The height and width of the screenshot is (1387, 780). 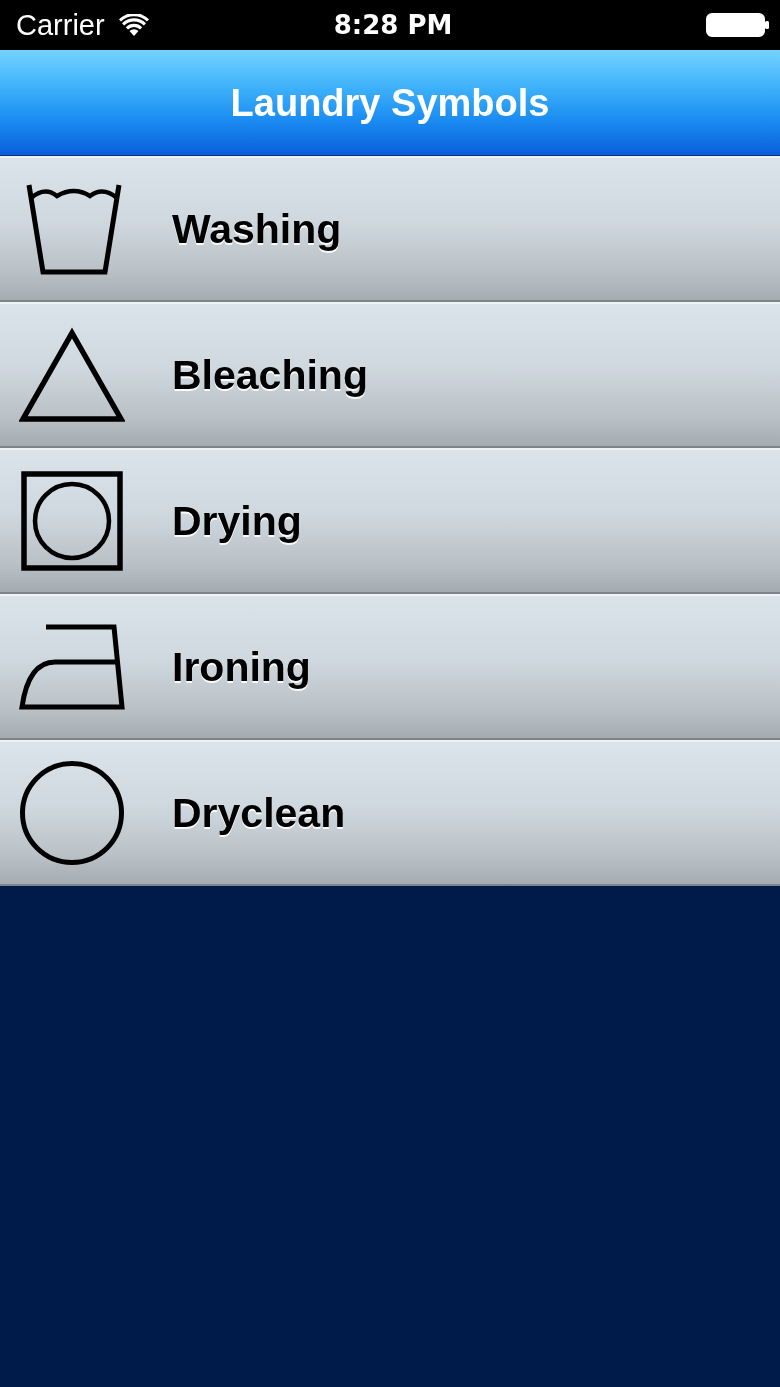 What do you see at coordinates (60, 25) in the screenshot?
I see `carrier-label: Carrier` at bounding box center [60, 25].